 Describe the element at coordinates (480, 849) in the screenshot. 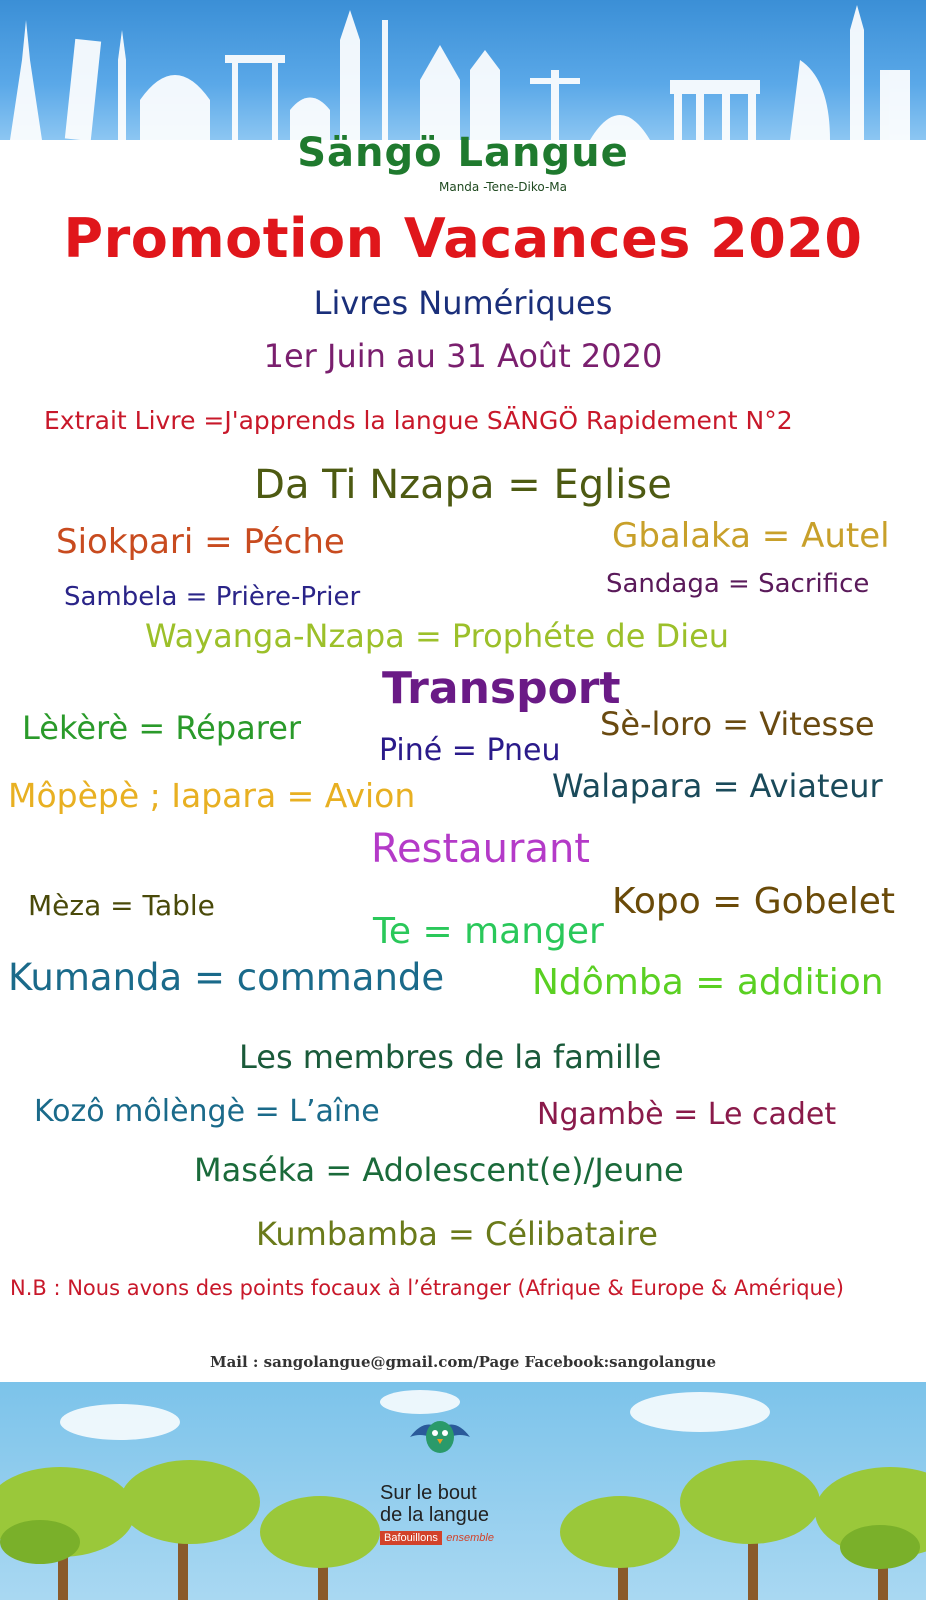

I see `restaurant-heading: Restaurant` at that location.